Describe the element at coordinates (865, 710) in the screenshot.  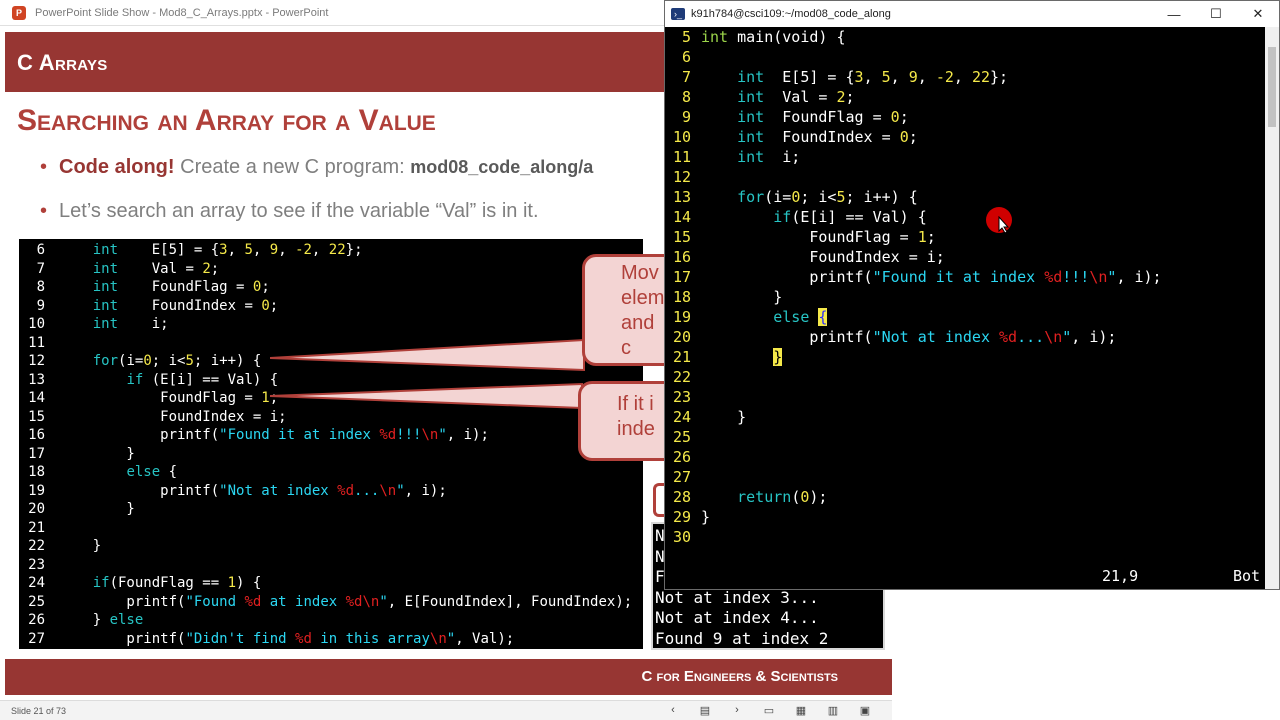
I see `slideshow-icon: ▣` at that location.